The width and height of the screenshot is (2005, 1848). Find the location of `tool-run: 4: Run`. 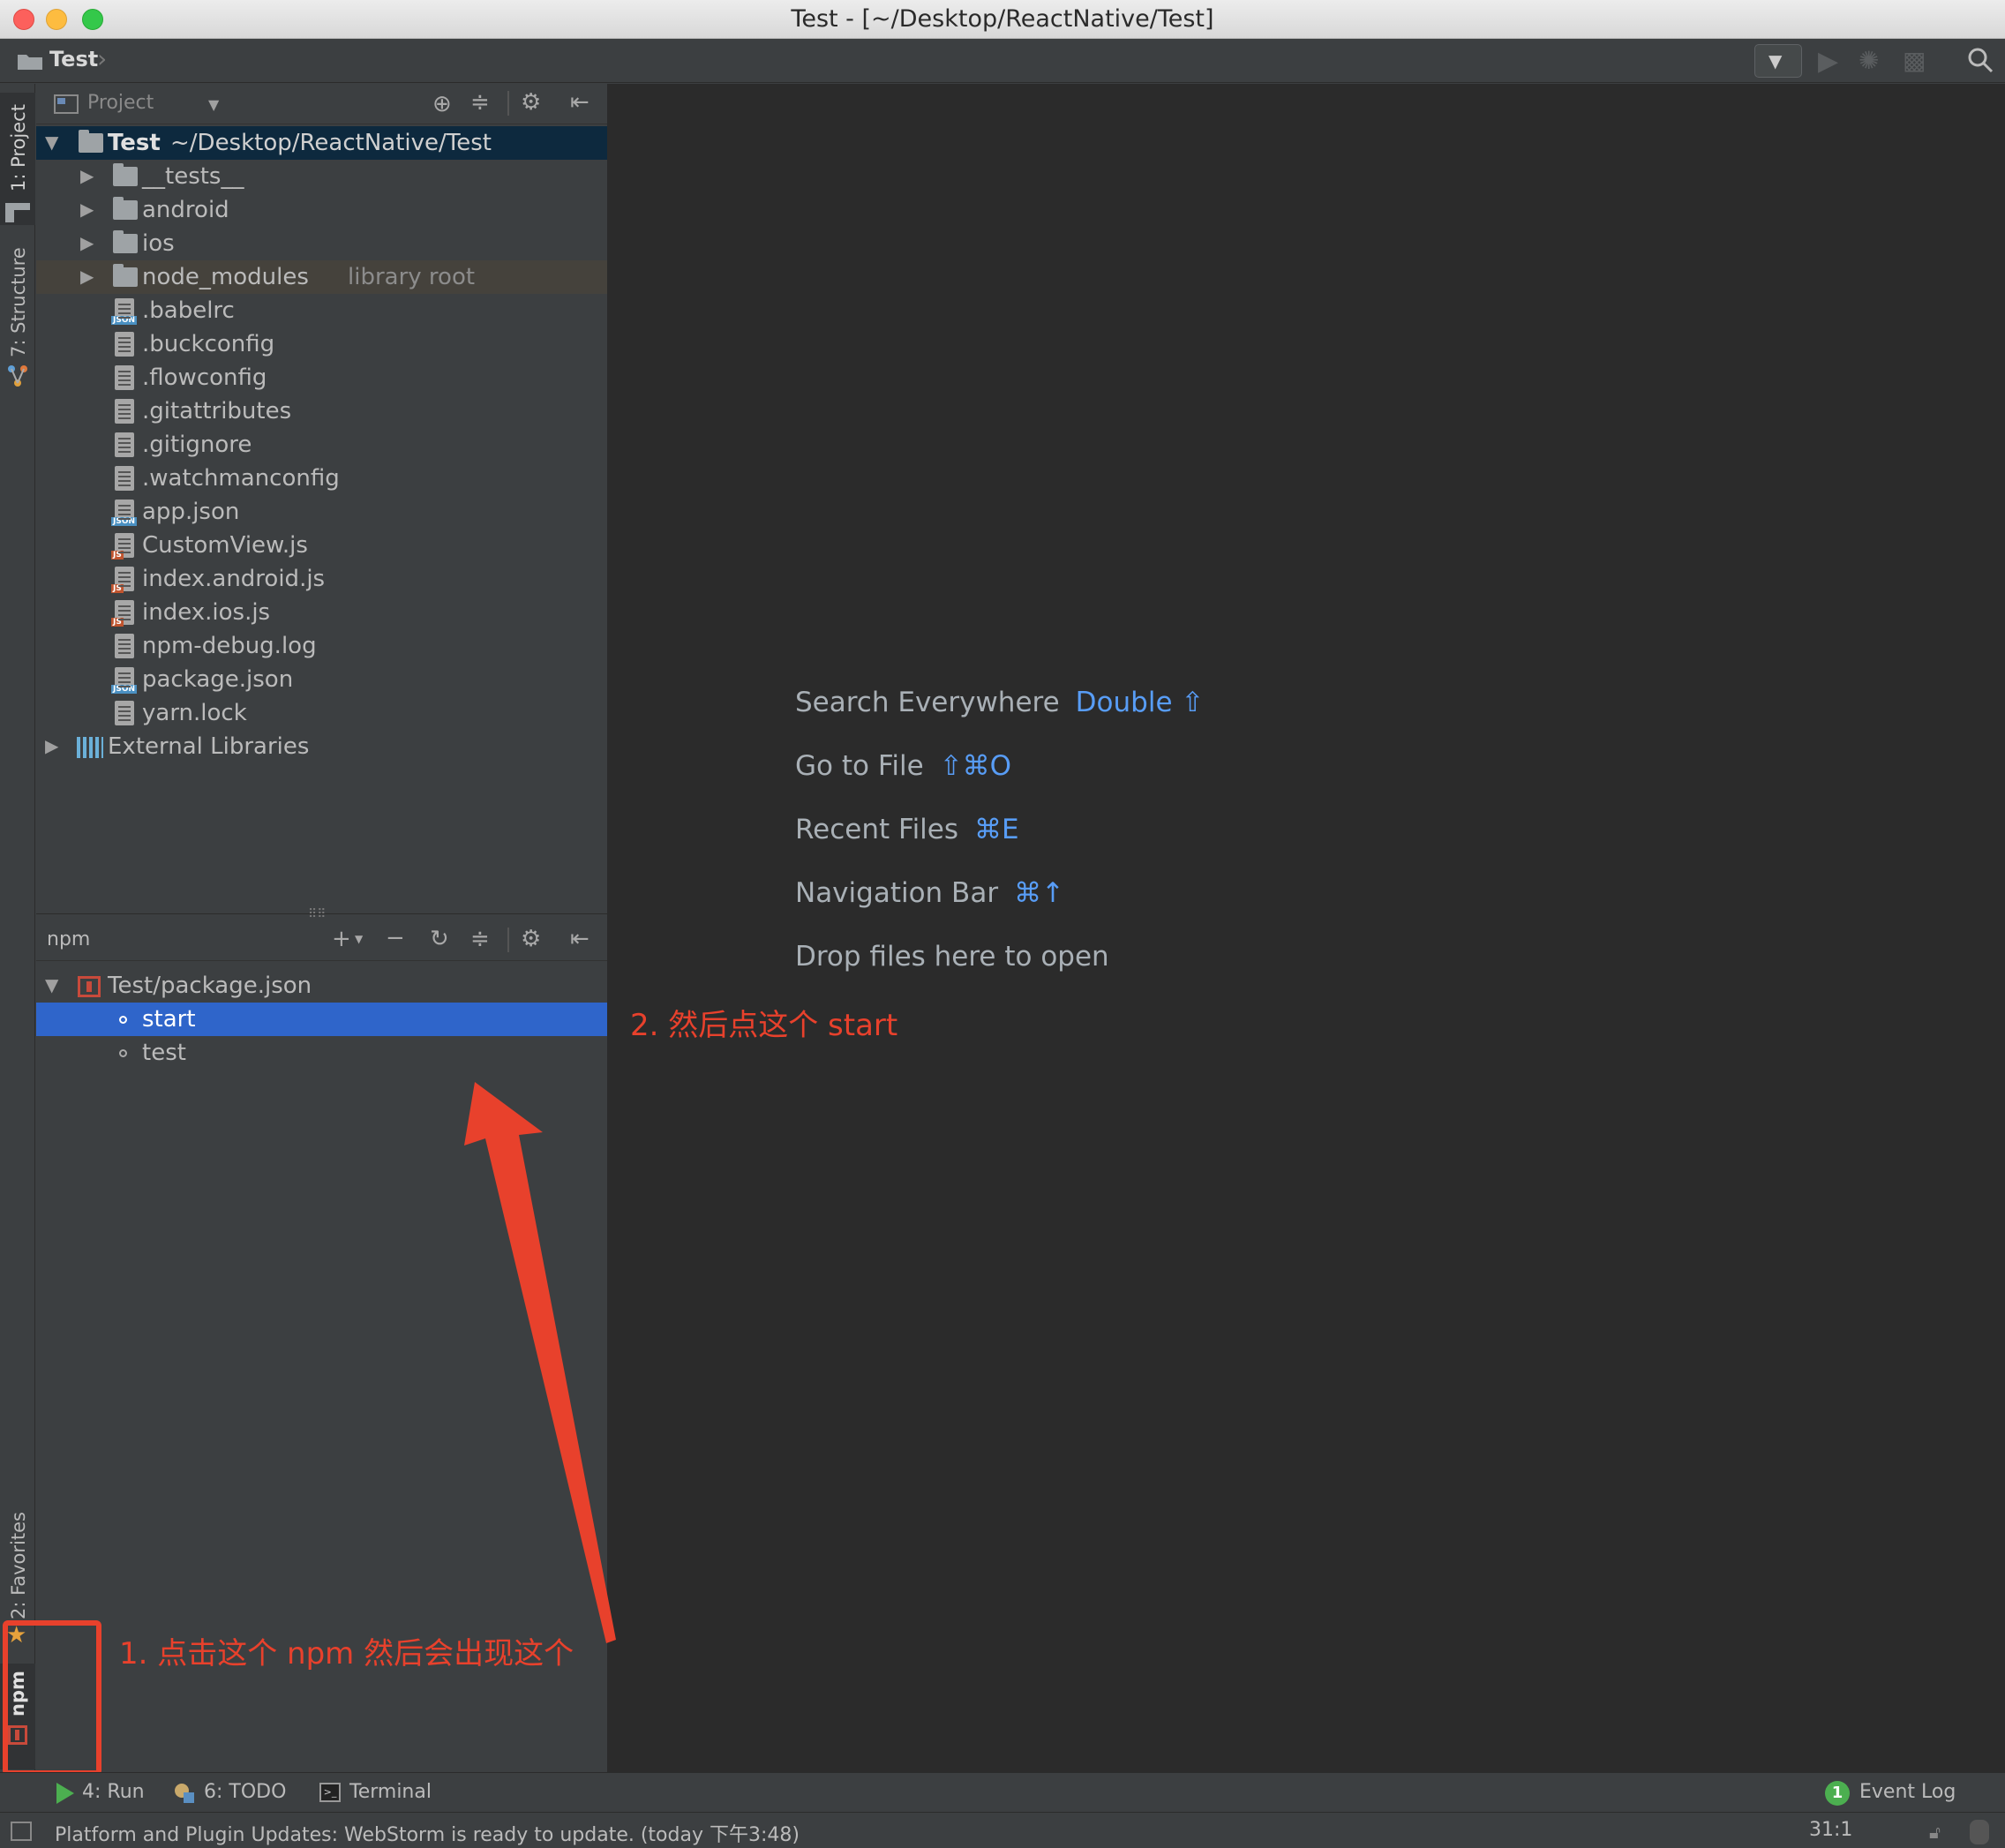

tool-run: 4: Run is located at coordinates (113, 1792).